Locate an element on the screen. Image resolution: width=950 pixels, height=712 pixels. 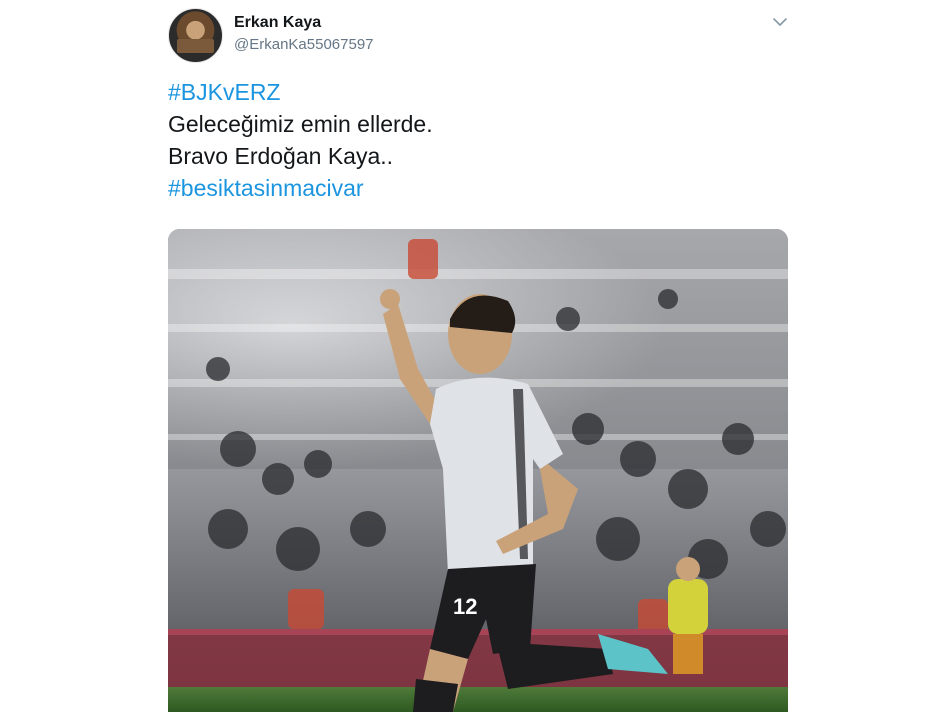
user-handle: @ErkanKa55067597 is located at coordinates (304, 44).